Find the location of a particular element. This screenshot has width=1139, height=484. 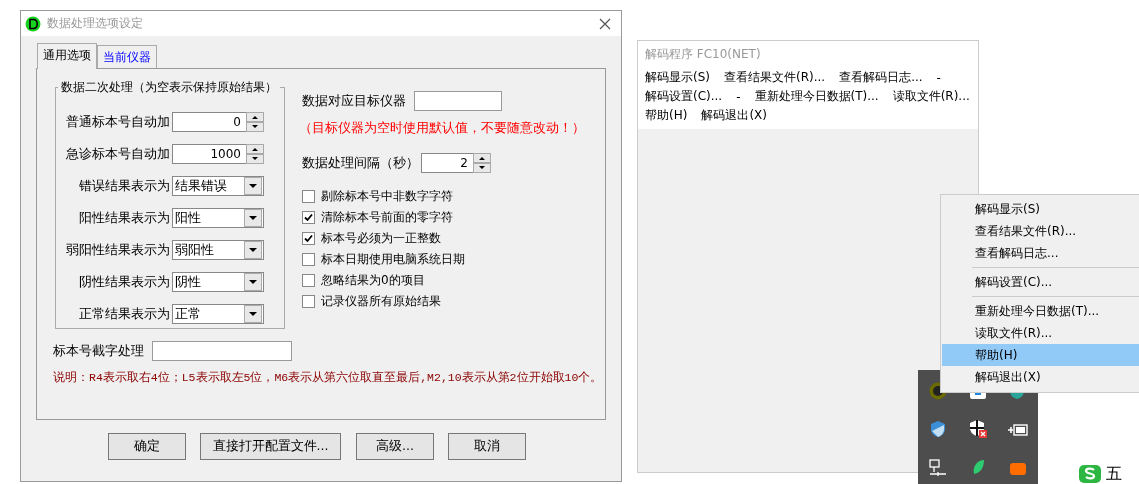

dropdown: 阴性 is located at coordinates (218, 282).